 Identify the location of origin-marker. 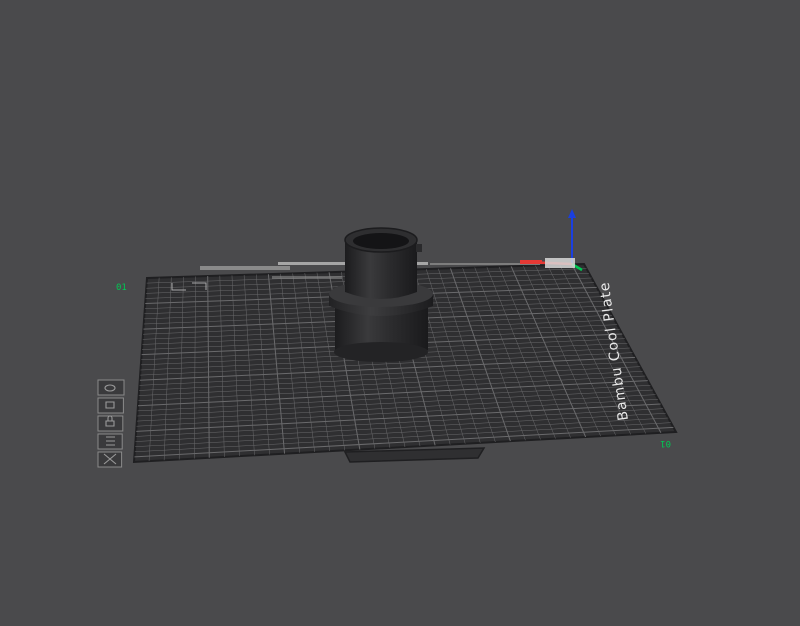
(560, 263).